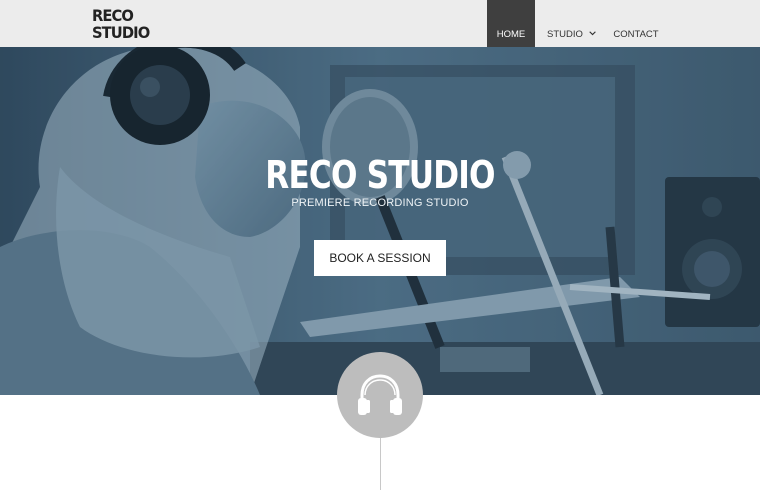  I want to click on brand-logo: RECO STUDIO, so click(121, 24).